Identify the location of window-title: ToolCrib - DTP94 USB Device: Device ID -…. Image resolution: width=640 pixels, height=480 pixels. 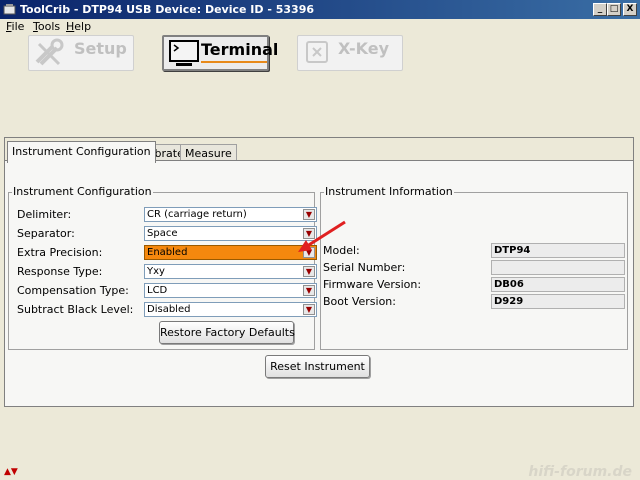
(167, 9).